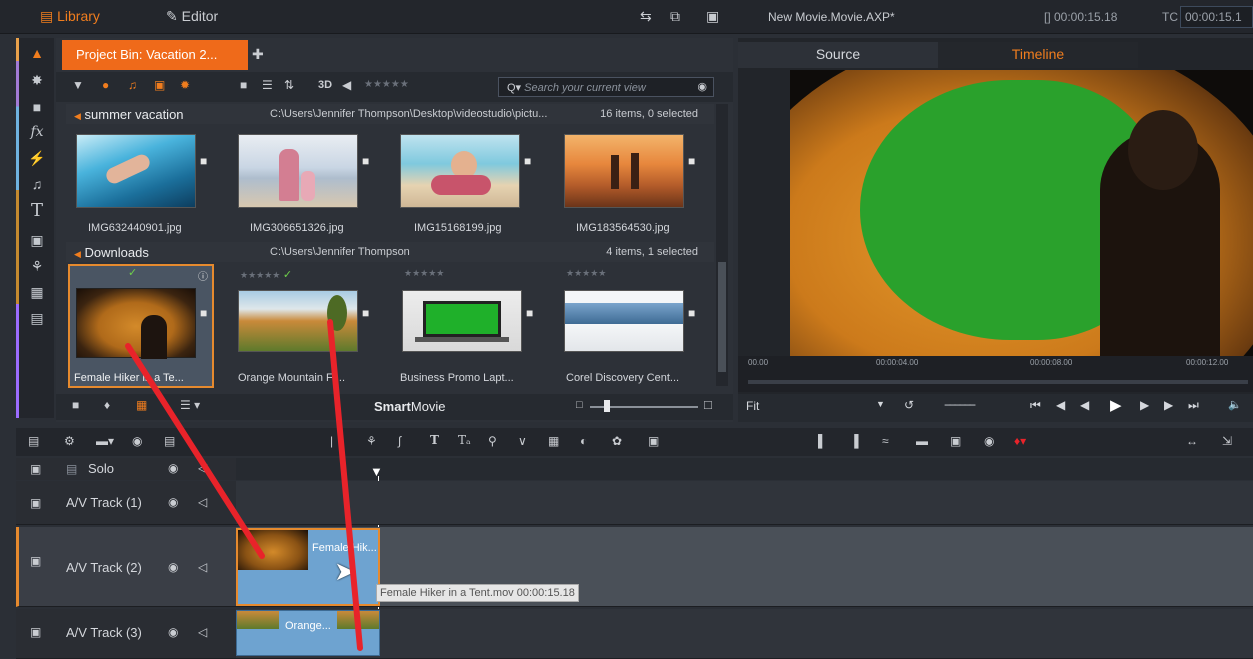 The height and width of the screenshot is (659, 1253). I want to click on annotation-overlay, so click(244, 485).